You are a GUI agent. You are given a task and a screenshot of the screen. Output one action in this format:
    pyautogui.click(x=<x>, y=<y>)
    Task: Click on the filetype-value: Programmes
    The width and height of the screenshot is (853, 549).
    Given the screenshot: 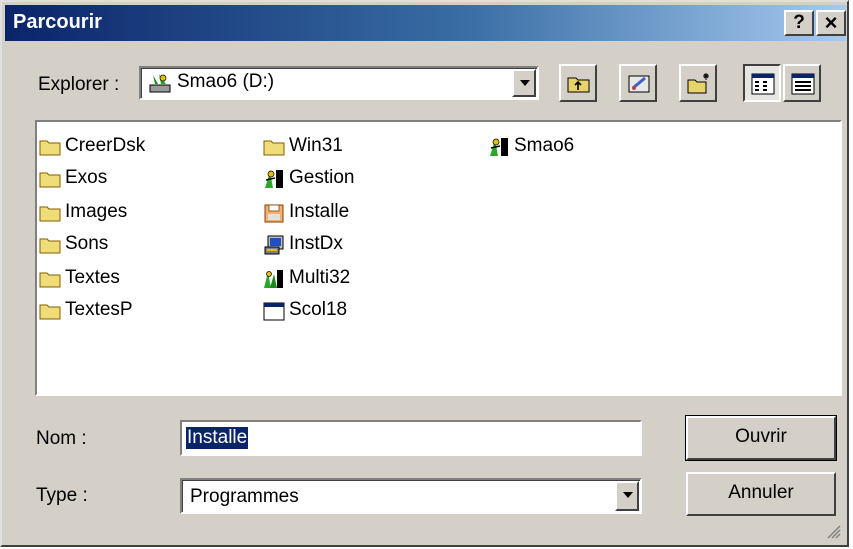 What is the action you would take?
    pyautogui.click(x=244, y=496)
    